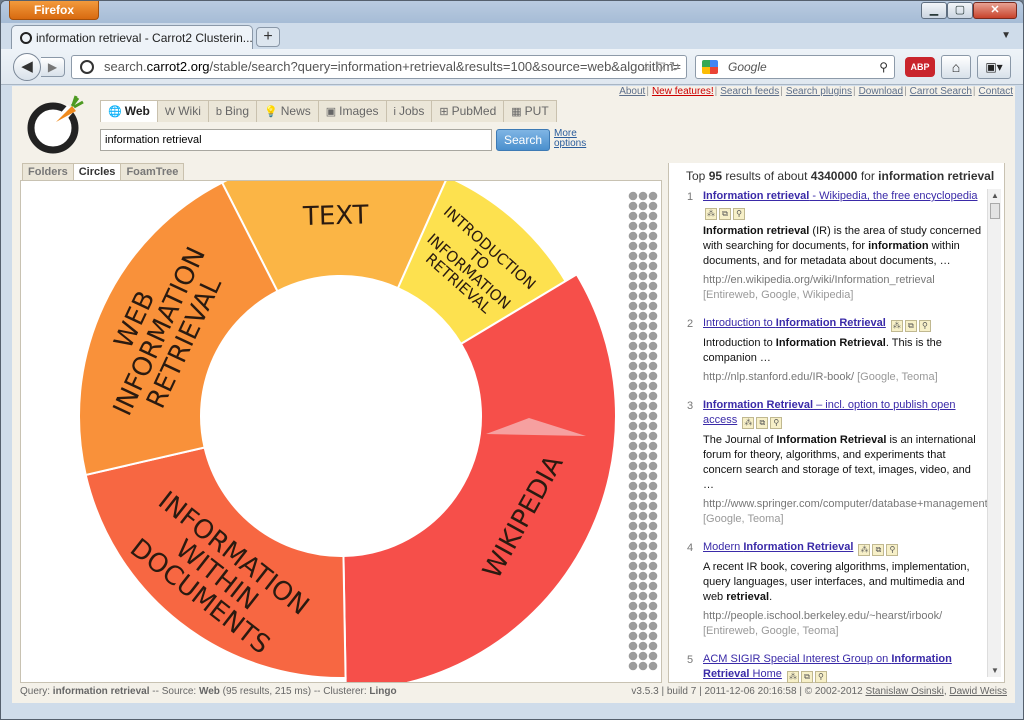 The height and width of the screenshot is (720, 1024). I want to click on top-link-download: Download, so click(881, 91).